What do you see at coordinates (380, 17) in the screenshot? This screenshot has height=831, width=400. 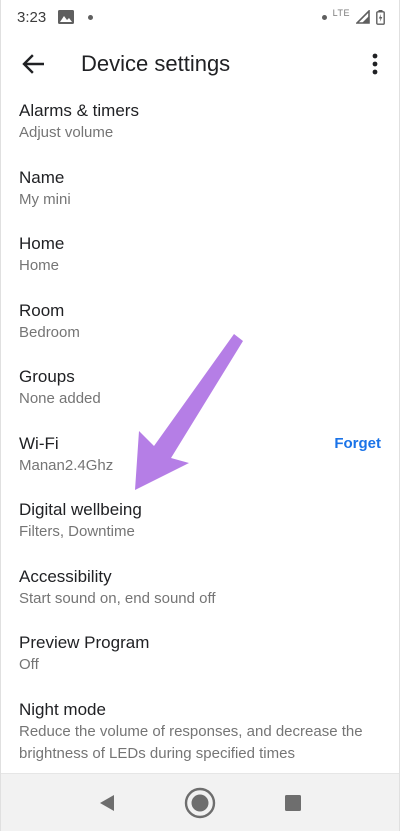 I see `battery-icon` at bounding box center [380, 17].